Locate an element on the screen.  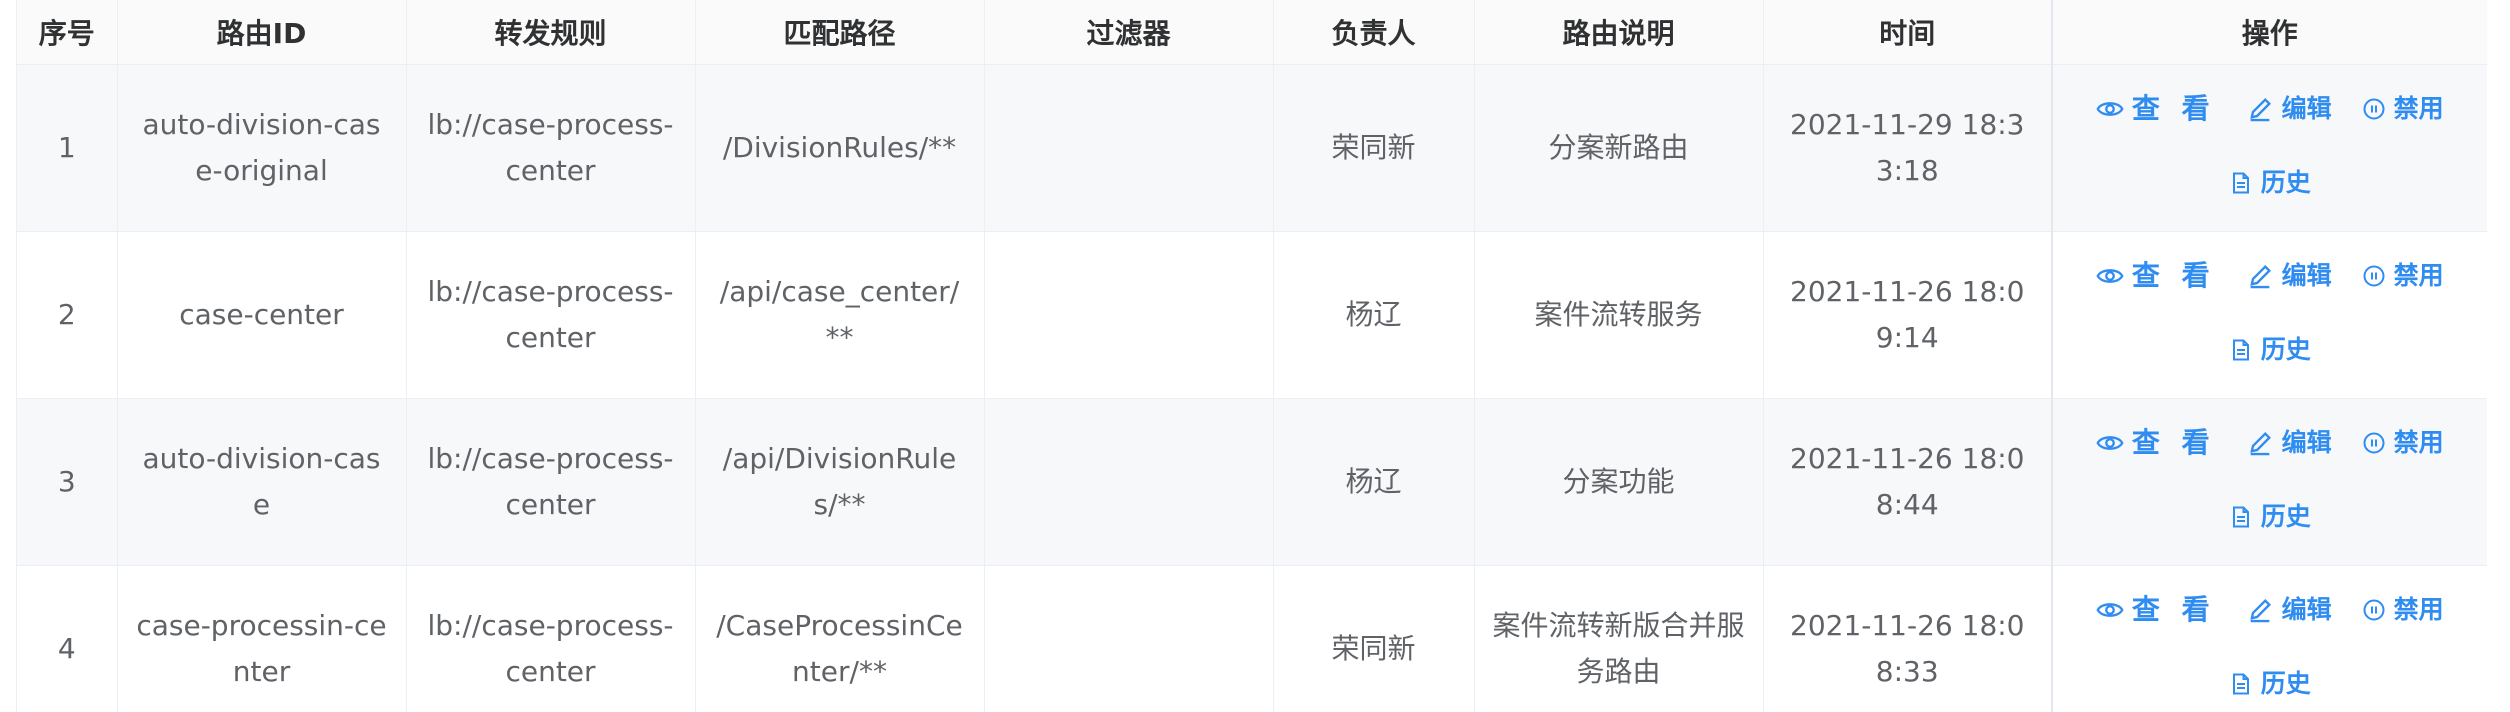
time-text: 2021-11-26 18:08:33 is located at coordinates (1907, 648).